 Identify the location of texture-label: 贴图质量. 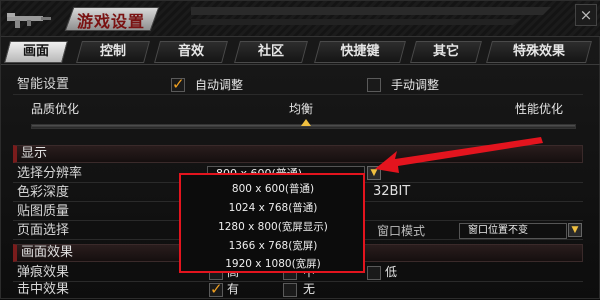
(43, 211).